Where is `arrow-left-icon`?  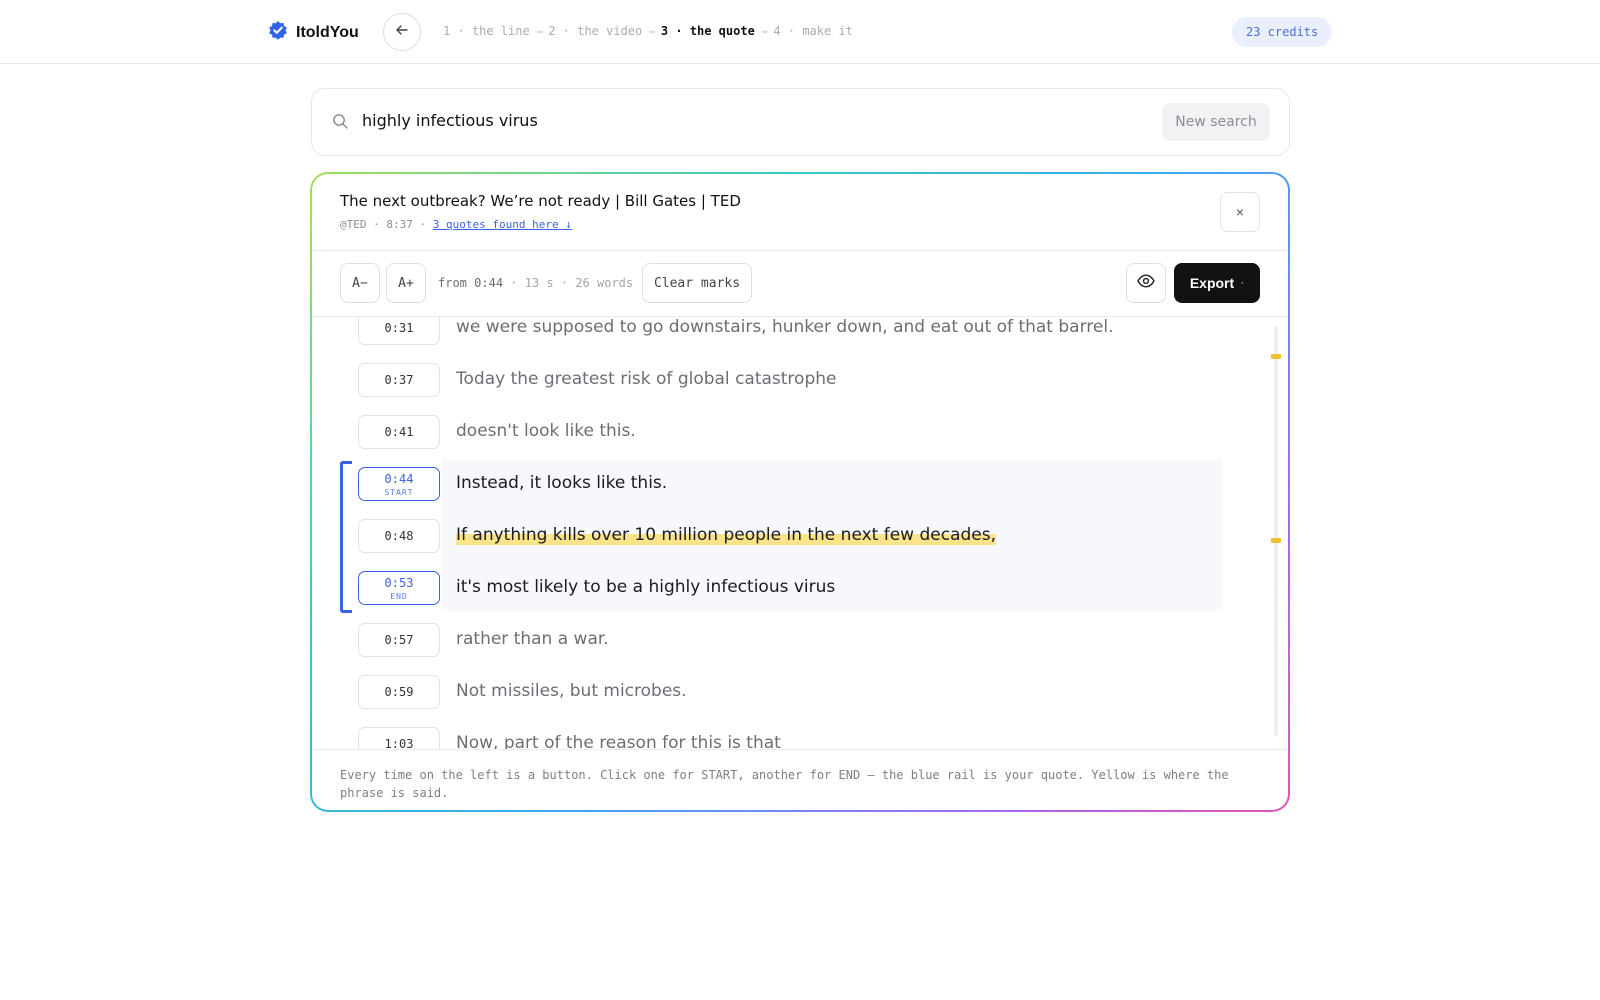
arrow-left-icon is located at coordinates (402, 32).